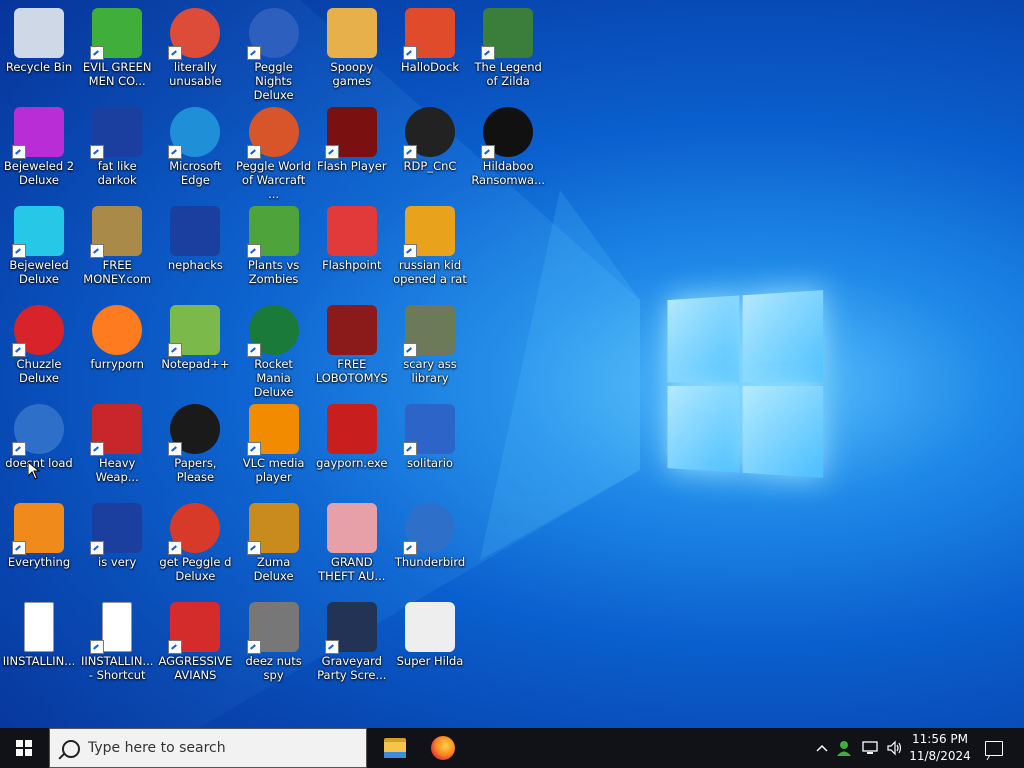 This screenshot has width=1024, height=768. What do you see at coordinates (117, 244) in the screenshot?
I see `desktop-icon: FREE MONEY.com` at bounding box center [117, 244].